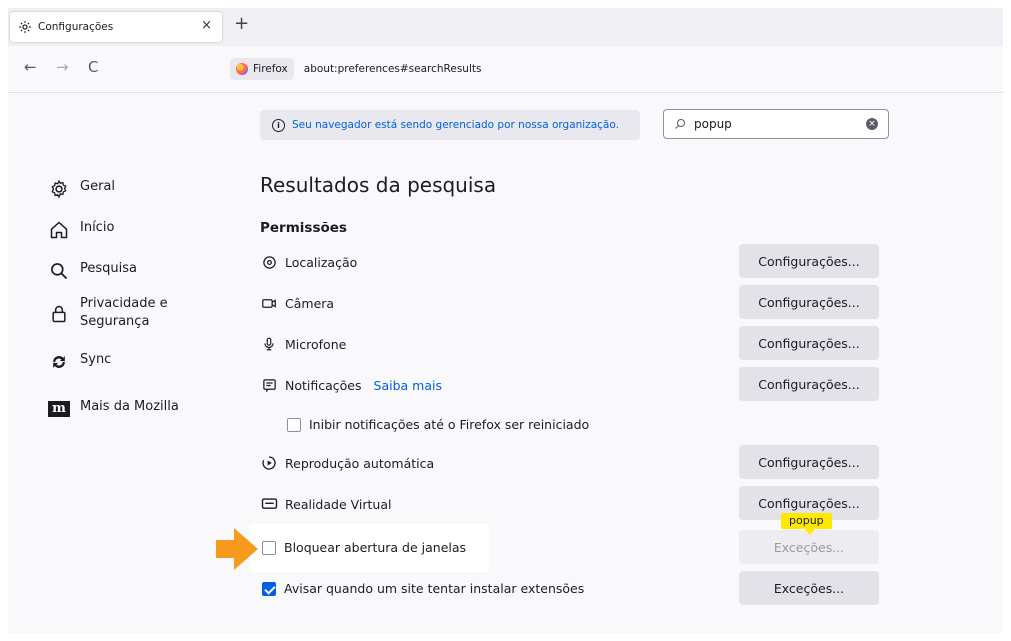  I want to click on sidebar-item-label: Pesquisa, so click(108, 268).